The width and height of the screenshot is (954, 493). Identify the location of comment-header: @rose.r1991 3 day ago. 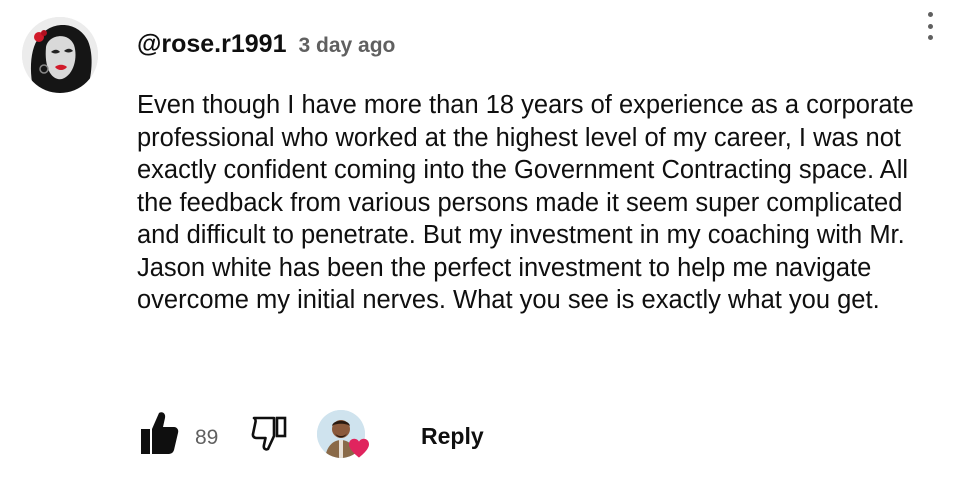
(266, 44).